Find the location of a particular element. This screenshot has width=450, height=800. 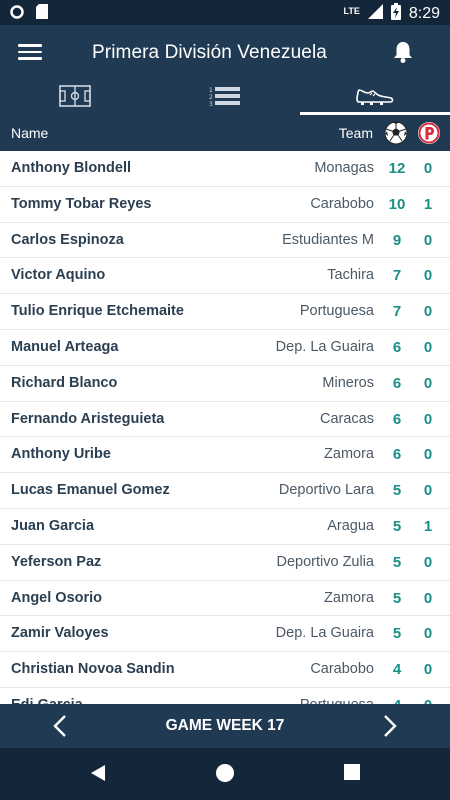

table-row: Lucas Emanuel Gomez Deportivo Lara 5 0 is located at coordinates (225, 491).